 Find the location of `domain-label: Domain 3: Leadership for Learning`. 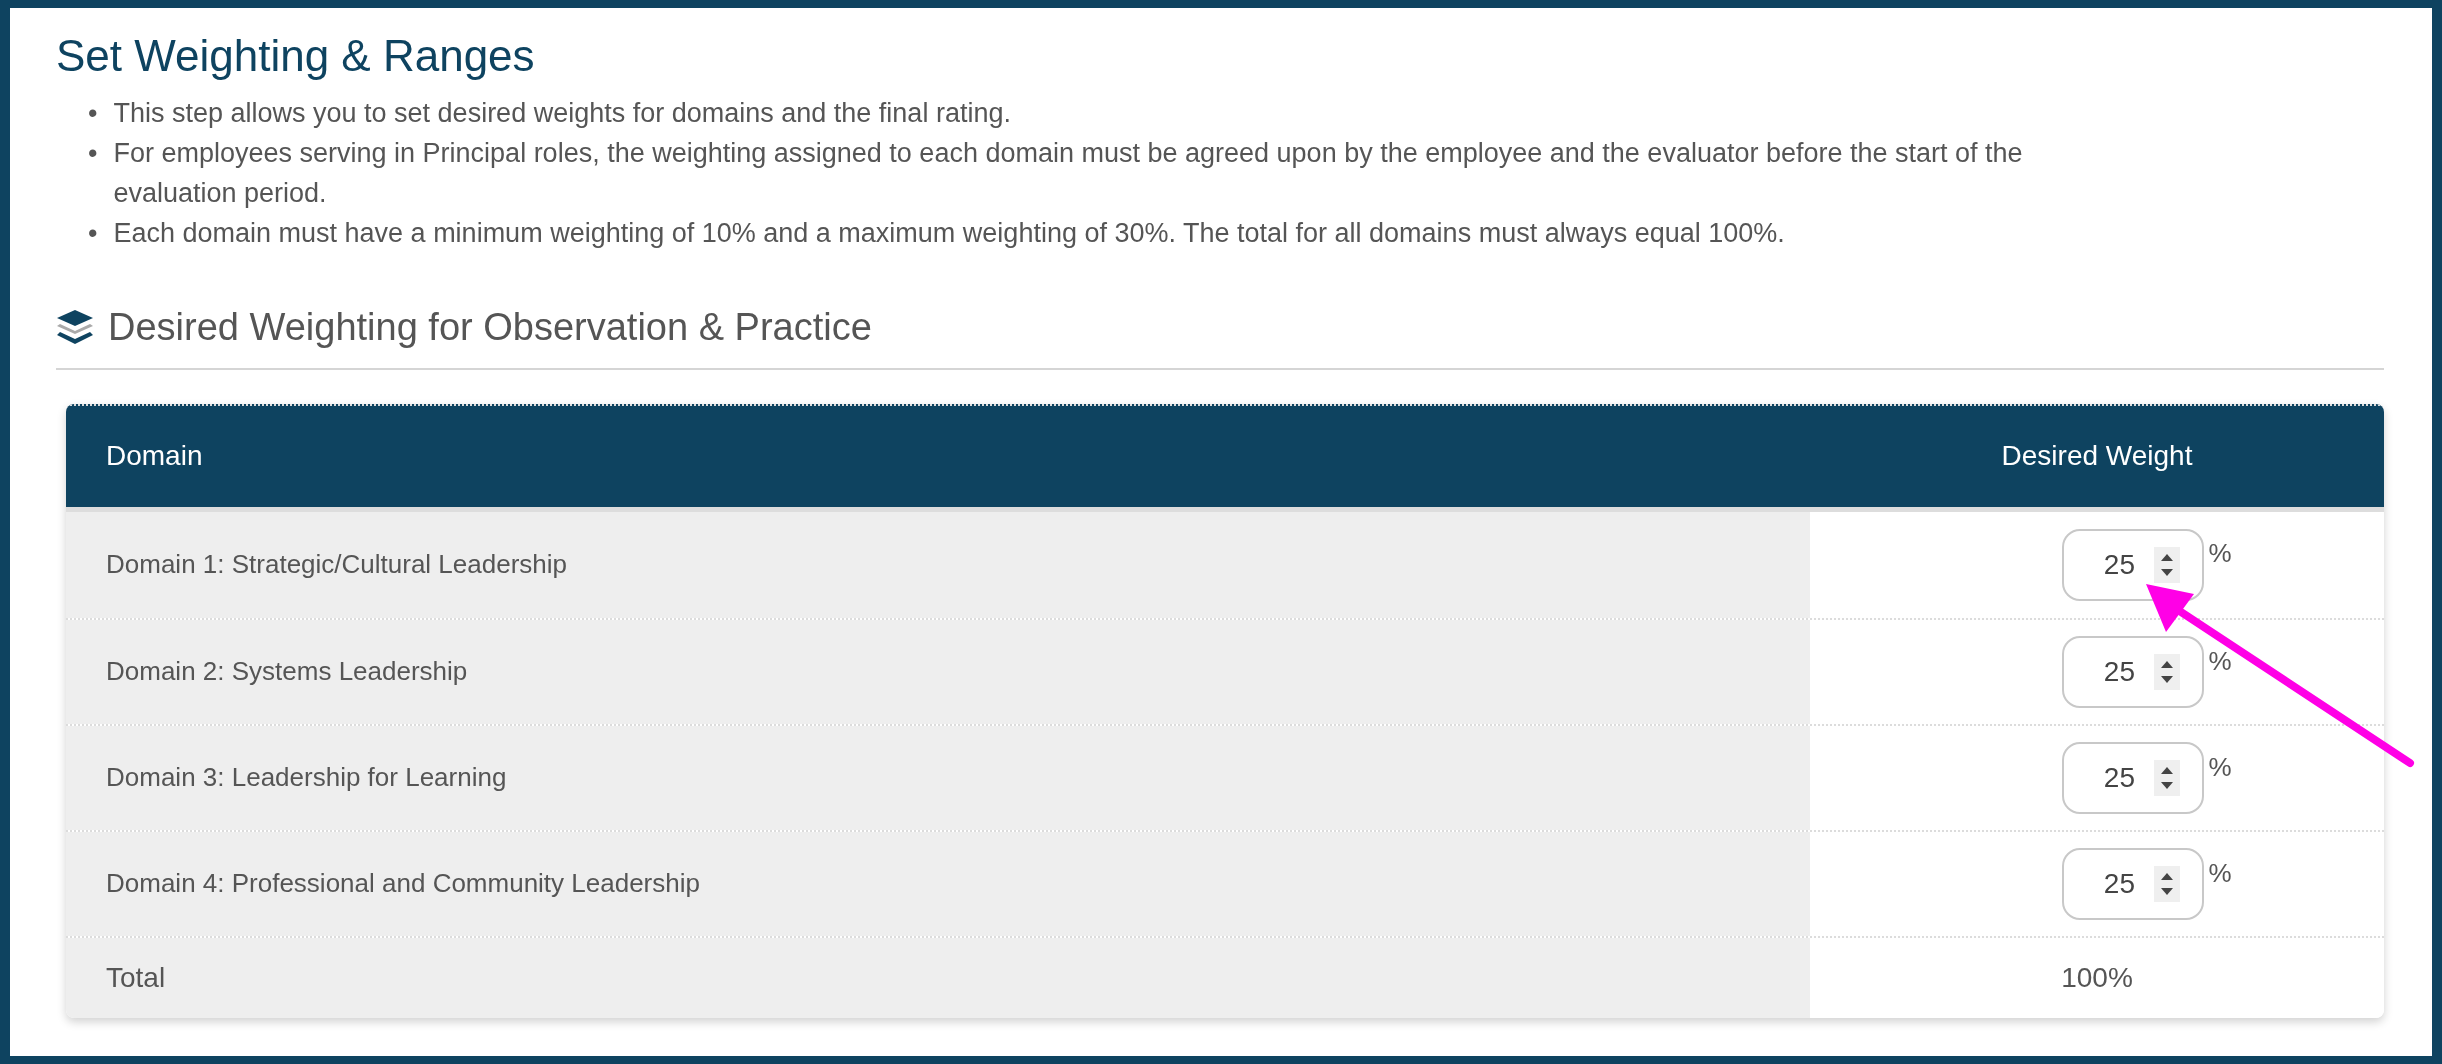

domain-label: Domain 3: Leadership for Learning is located at coordinates (306, 778).